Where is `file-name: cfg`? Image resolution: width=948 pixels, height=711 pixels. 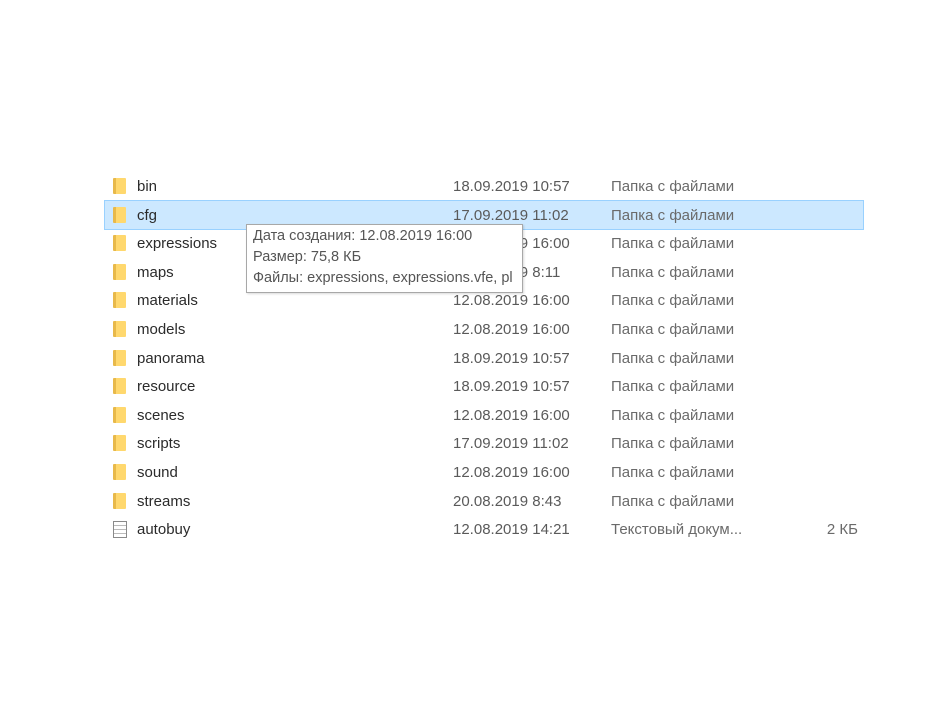
file-name: cfg is located at coordinates (147, 215).